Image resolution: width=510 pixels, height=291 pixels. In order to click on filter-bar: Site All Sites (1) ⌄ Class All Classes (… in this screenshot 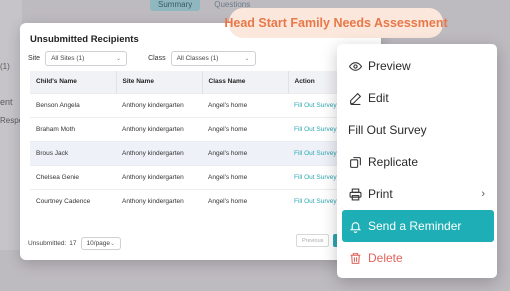, I will do `click(142, 58)`.